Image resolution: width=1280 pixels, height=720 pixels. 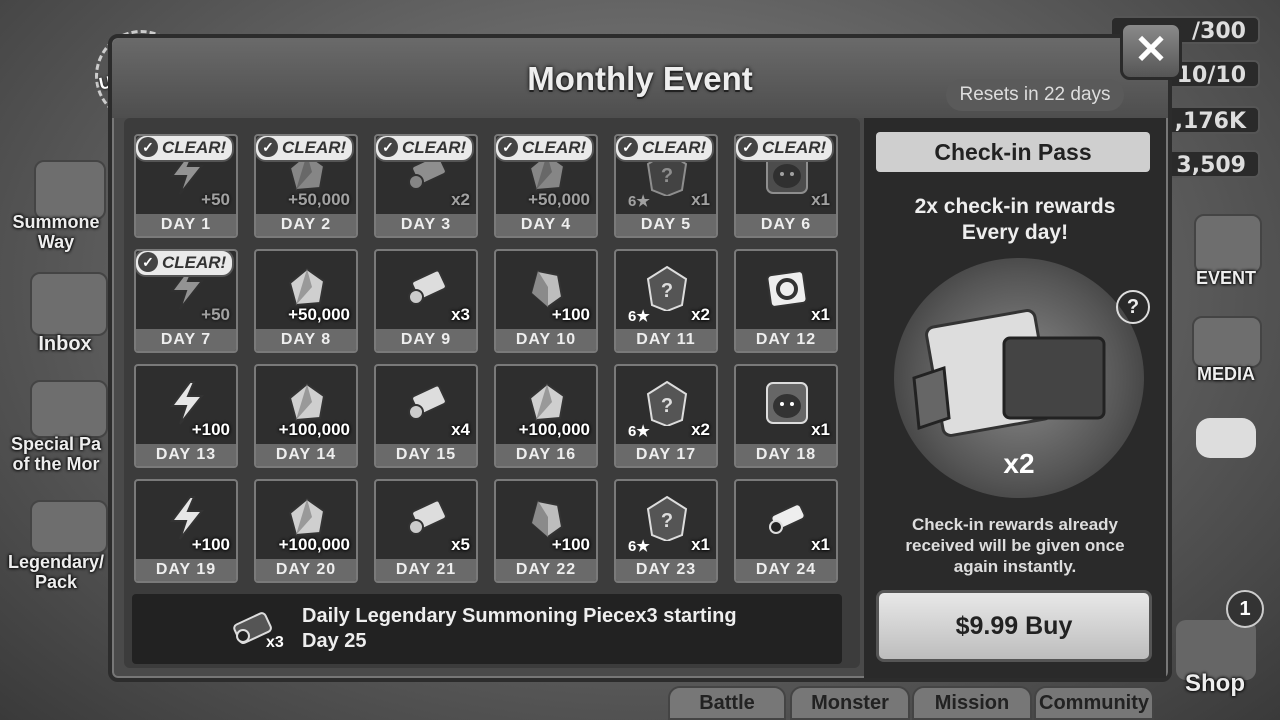 I want to click on day-cell: +100 DAY 19, so click(x=186, y=531).